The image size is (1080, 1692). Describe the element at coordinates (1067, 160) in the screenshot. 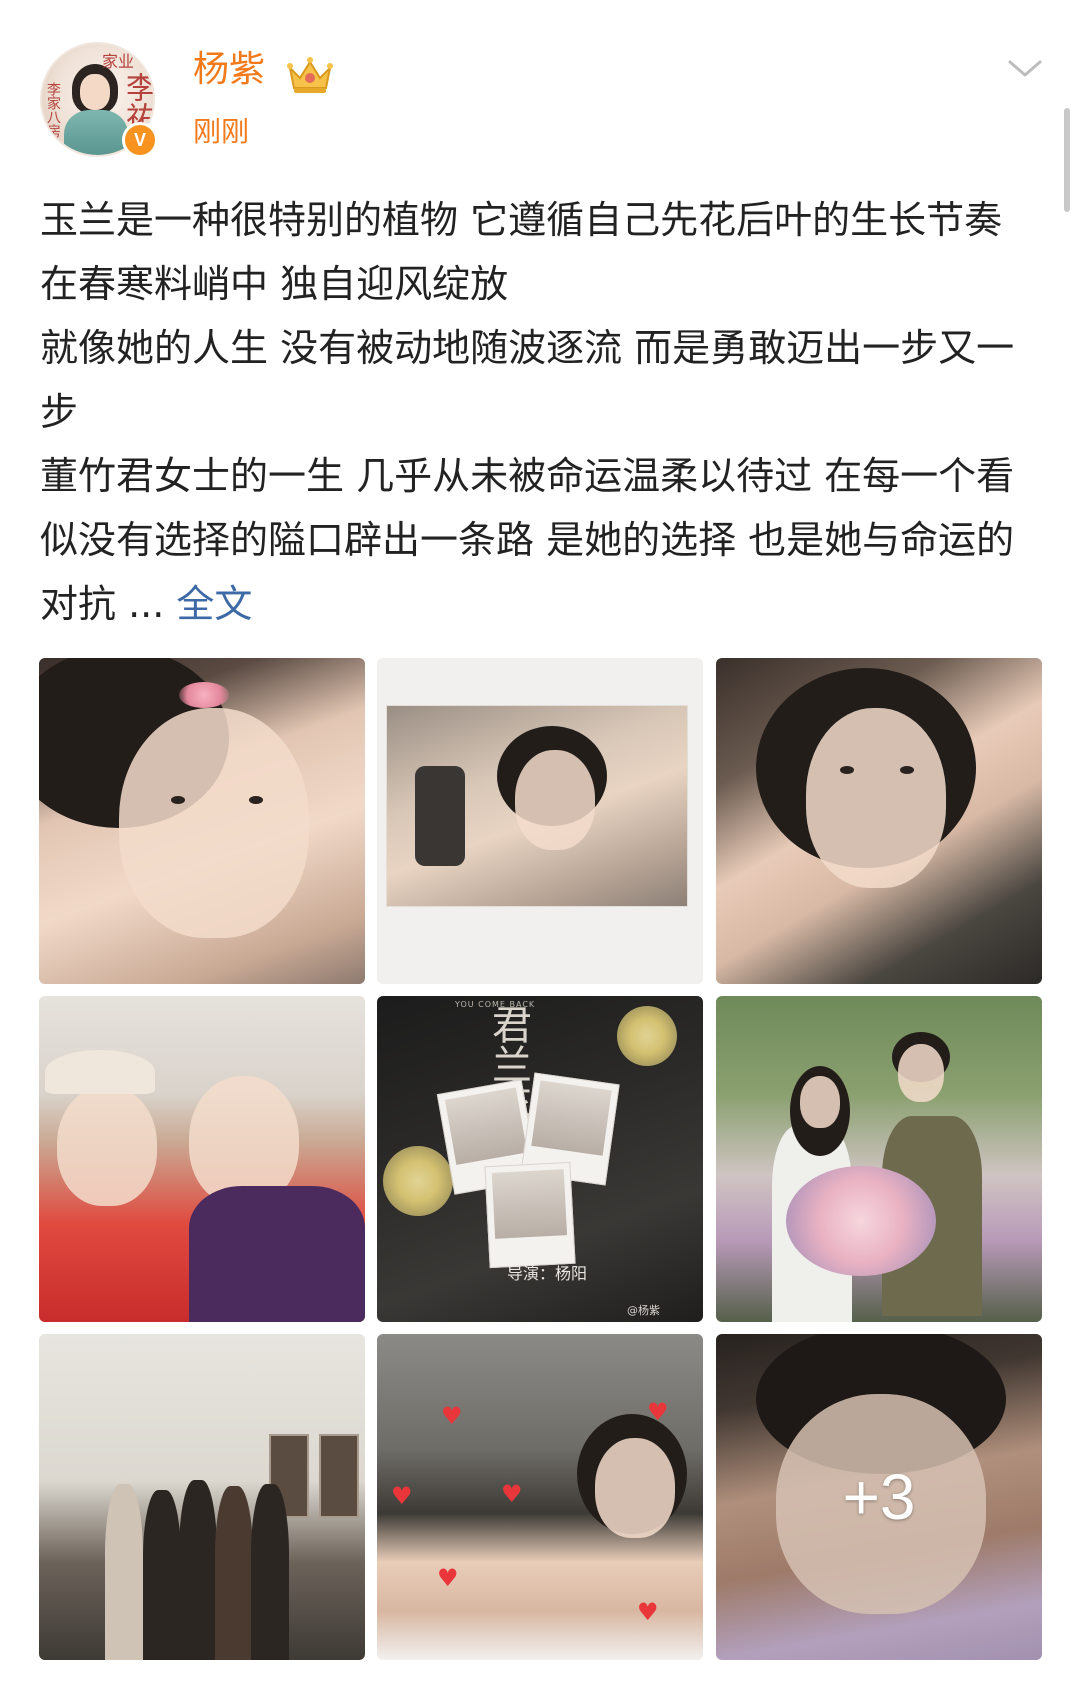

I see `scrollbar` at that location.